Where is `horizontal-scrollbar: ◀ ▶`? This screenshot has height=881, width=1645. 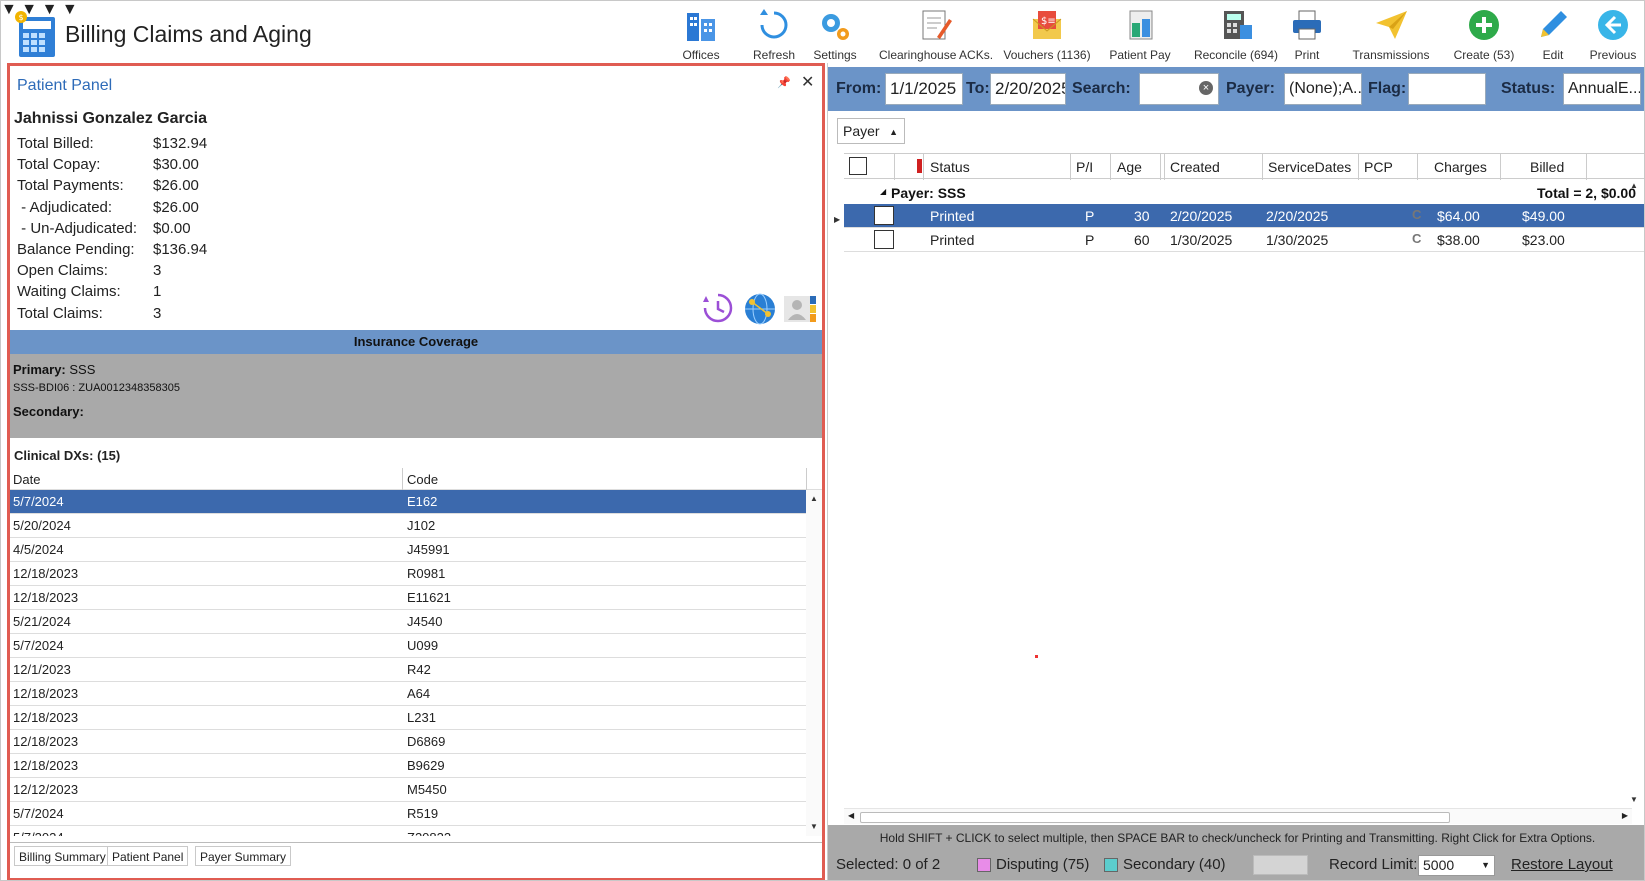
horizontal-scrollbar: ◀ ▶ is located at coordinates (1238, 816).